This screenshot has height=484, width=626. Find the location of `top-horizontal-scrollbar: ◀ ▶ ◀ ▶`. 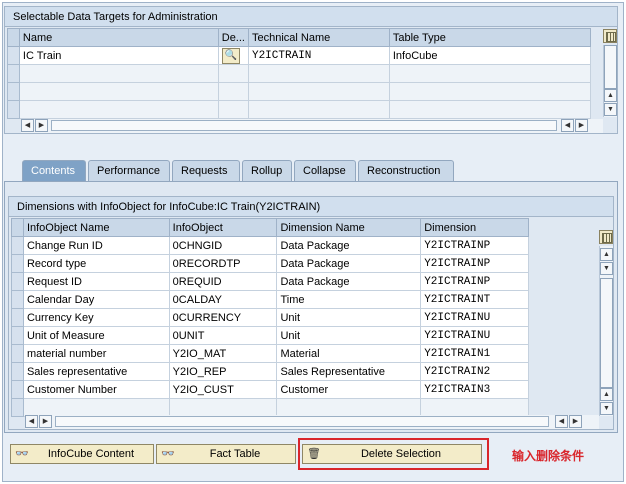

top-horizontal-scrollbar: ◀ ▶ ◀ ▶ is located at coordinates (312, 126).